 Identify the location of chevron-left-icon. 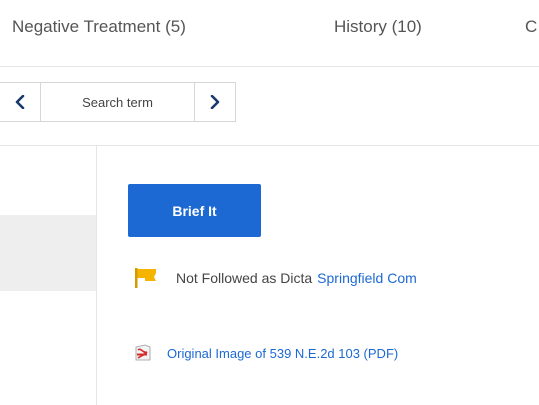
(20, 102).